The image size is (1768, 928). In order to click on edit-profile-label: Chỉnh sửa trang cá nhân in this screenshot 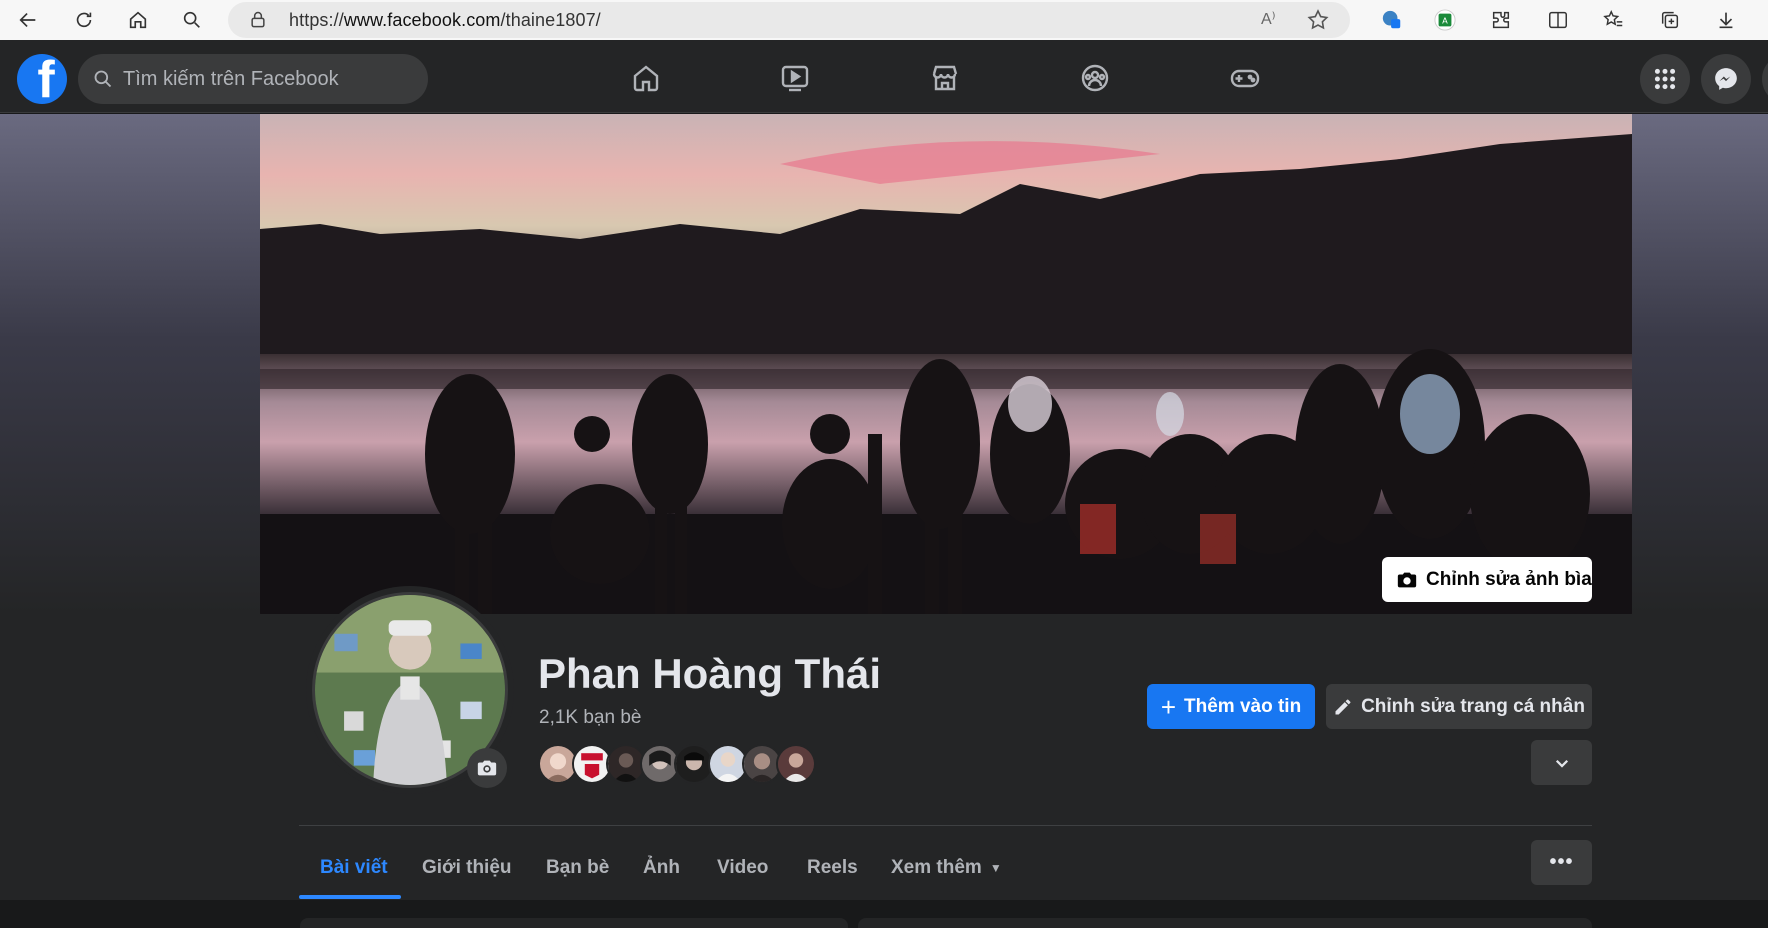, I will do `click(1473, 706)`.